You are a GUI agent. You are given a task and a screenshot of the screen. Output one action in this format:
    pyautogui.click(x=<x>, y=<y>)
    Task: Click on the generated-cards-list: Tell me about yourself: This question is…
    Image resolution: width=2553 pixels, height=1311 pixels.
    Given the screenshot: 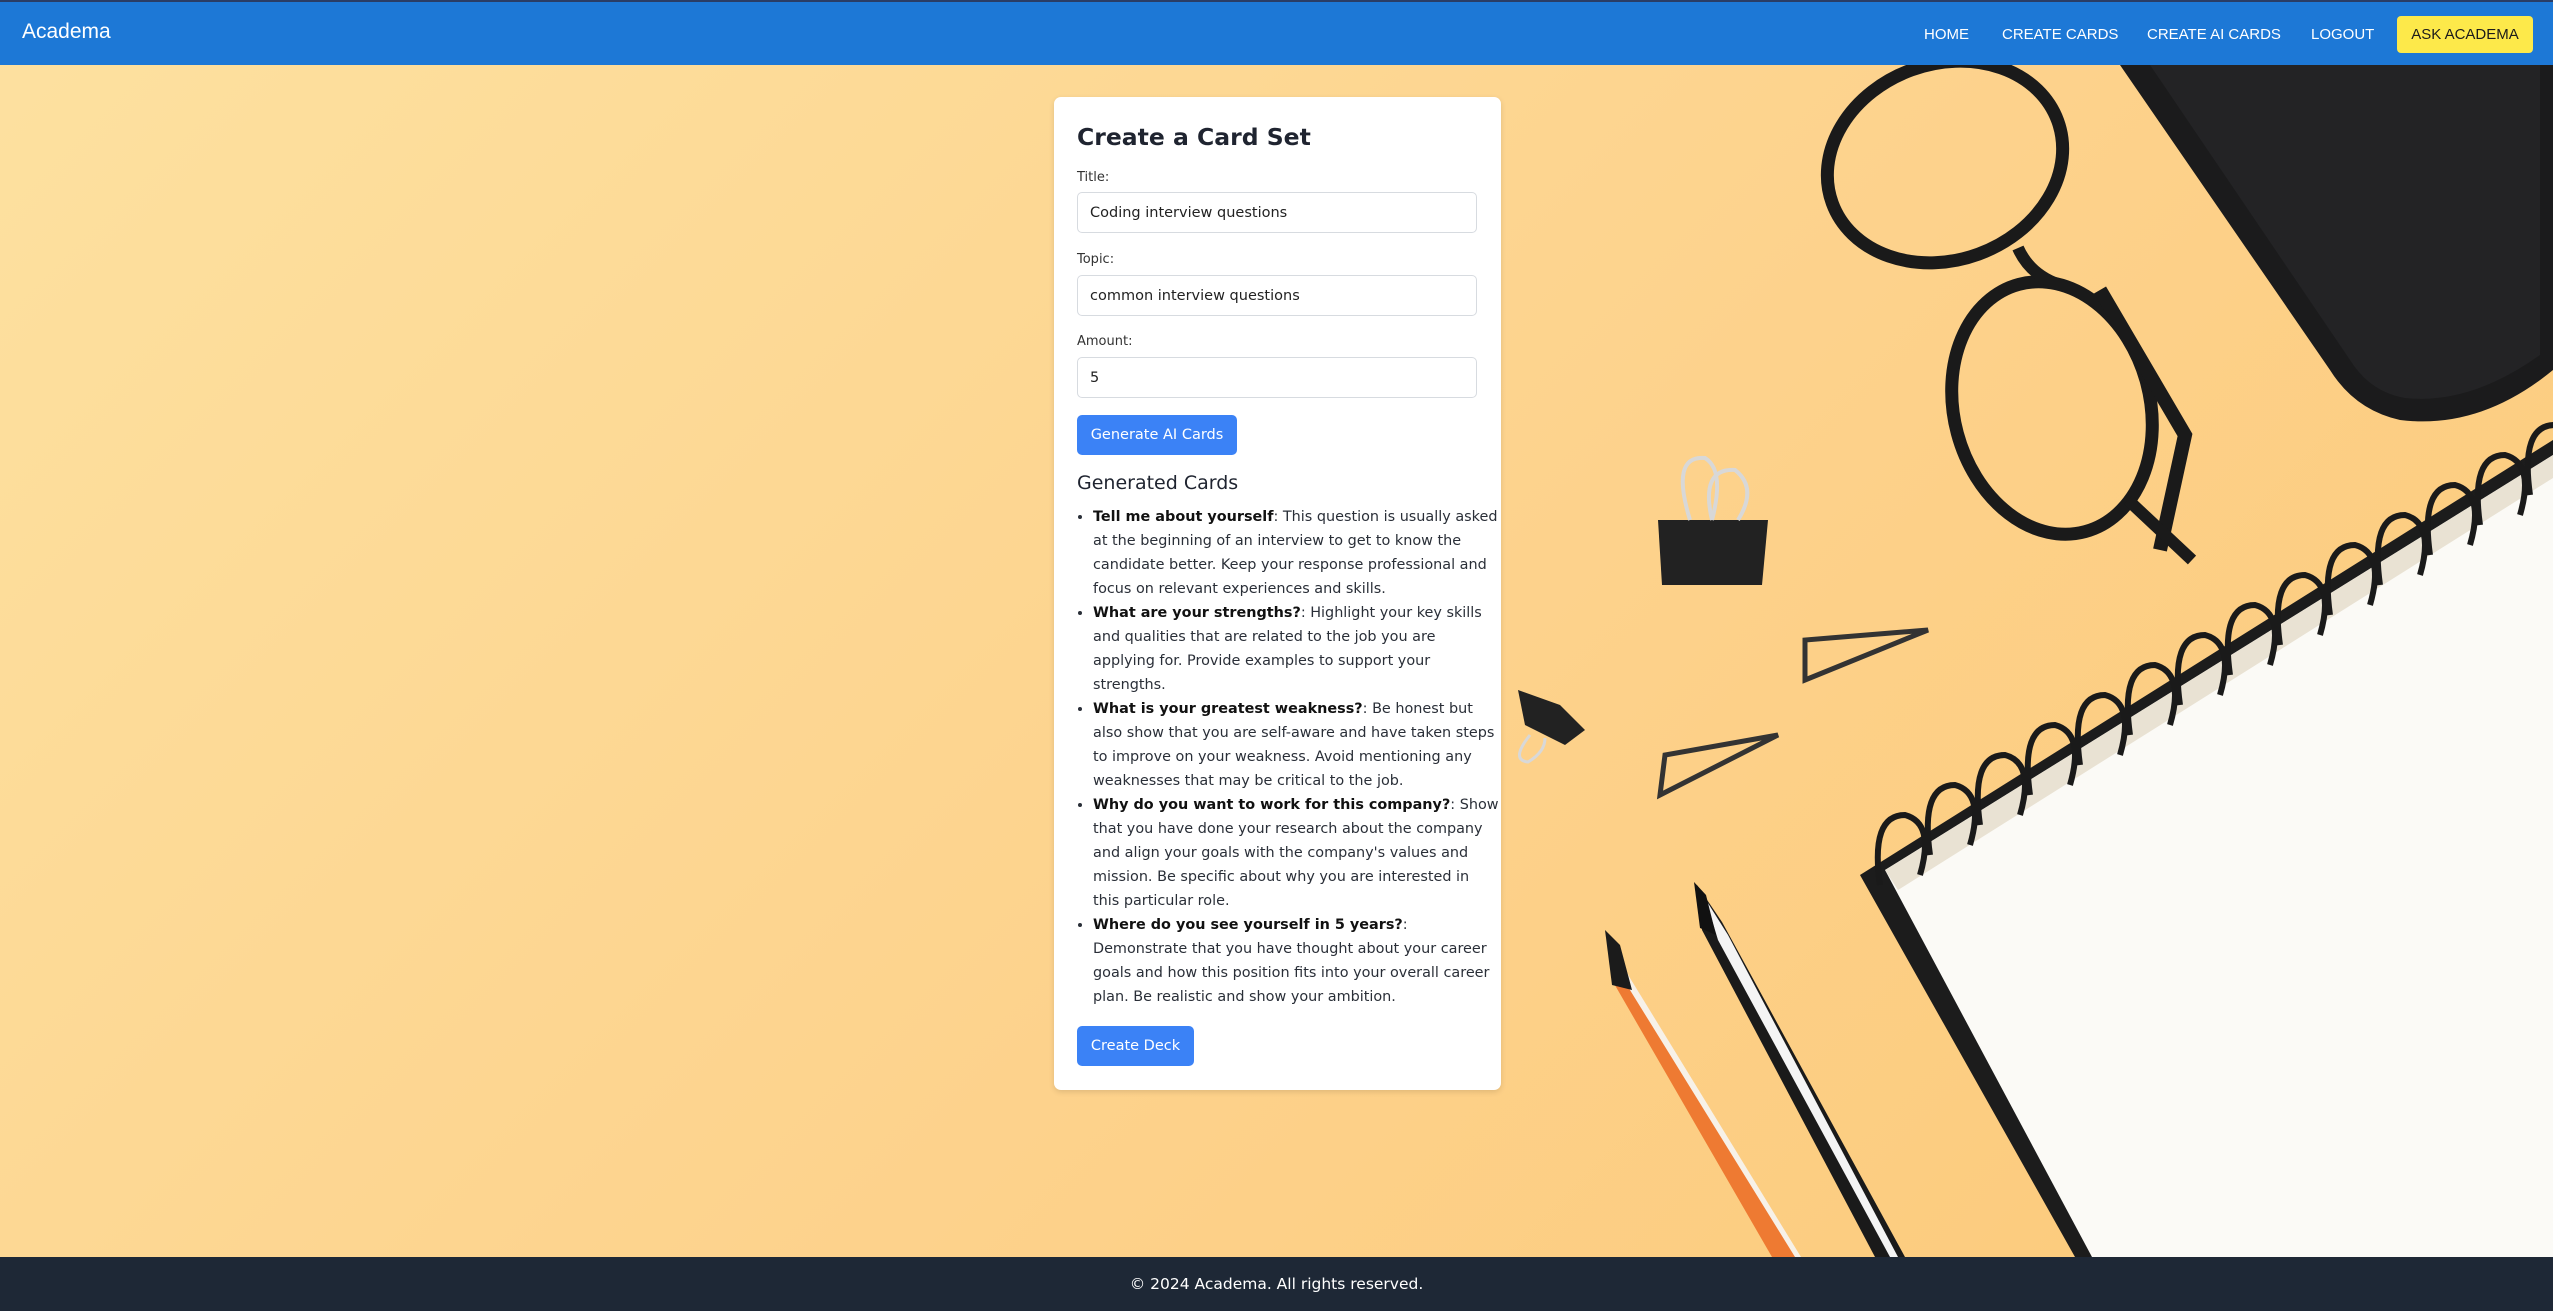 What is the action you would take?
    pyautogui.click(x=1288, y=757)
    